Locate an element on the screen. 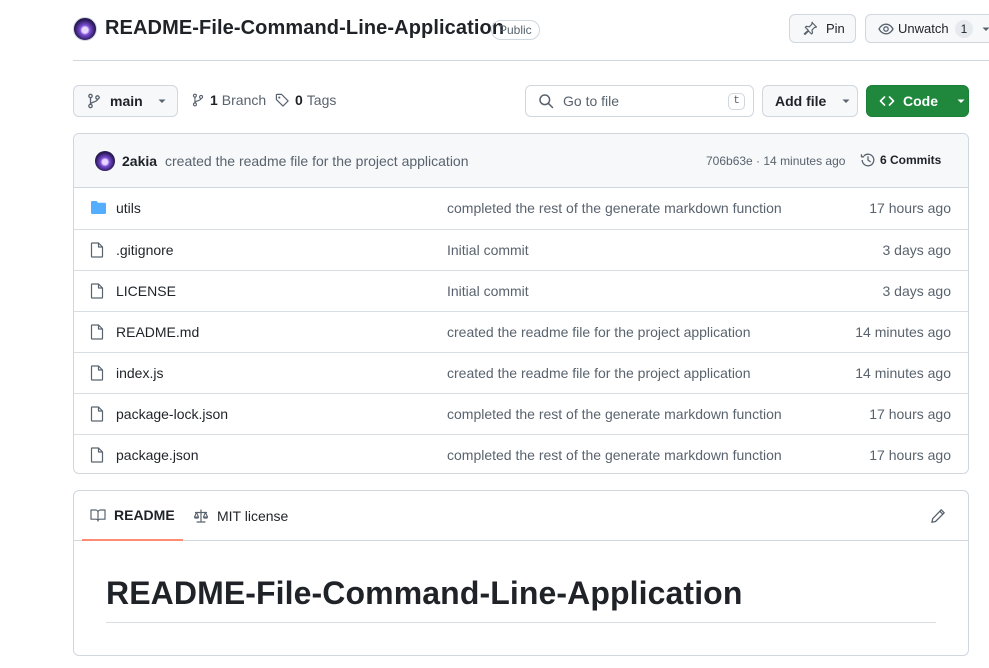 This screenshot has width=989, height=668. header-divider is located at coordinates (531, 60).